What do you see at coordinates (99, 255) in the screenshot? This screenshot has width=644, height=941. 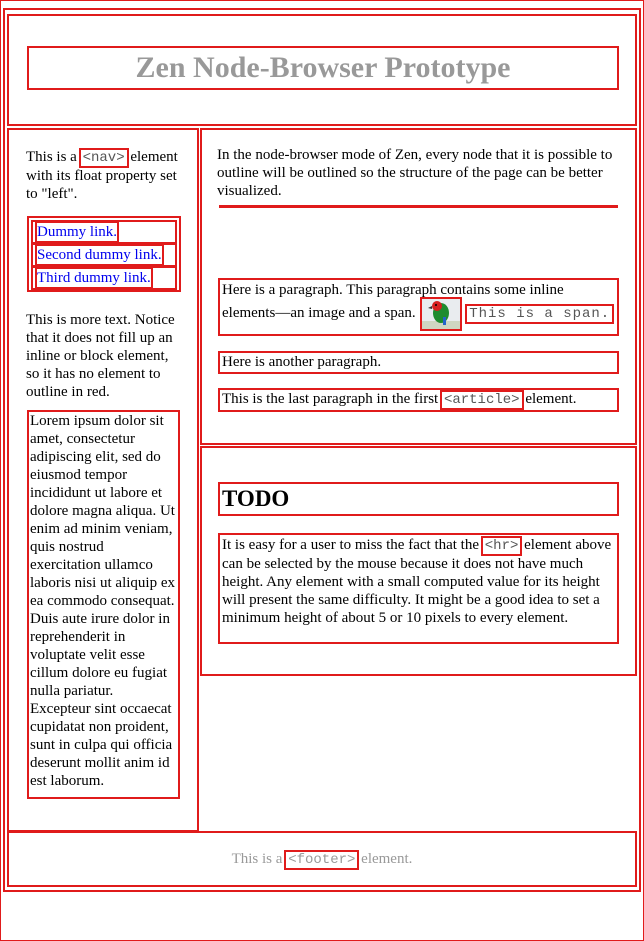 I see `nav-link-2: Second dummy link.` at bounding box center [99, 255].